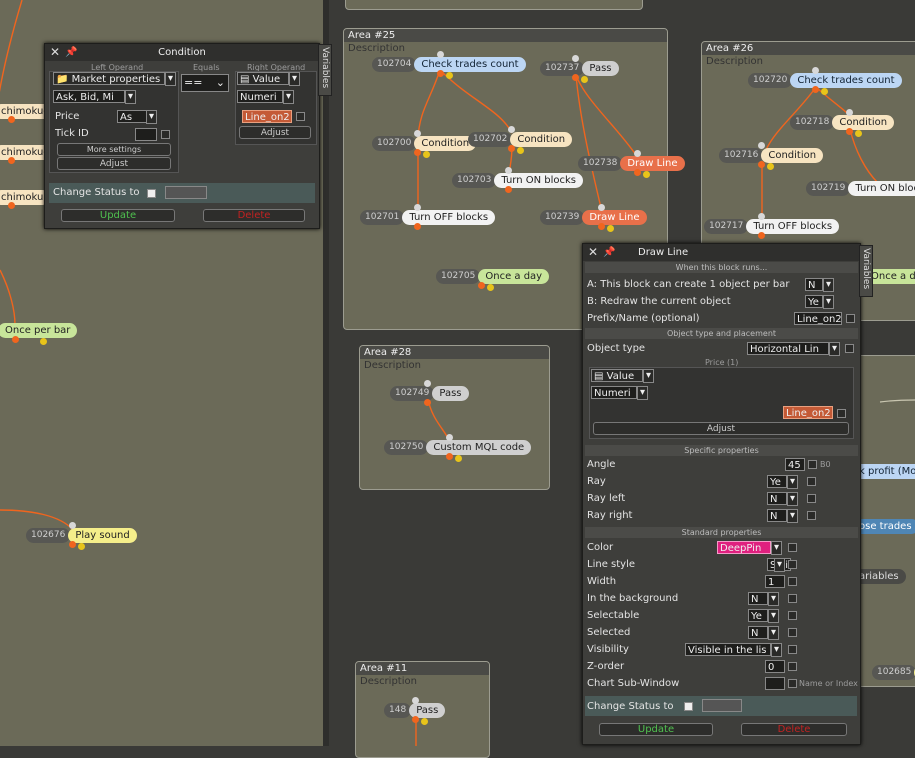 The image size is (915, 758). Describe the element at coordinates (792, 547) in the screenshot. I see `color-checkbox` at that location.